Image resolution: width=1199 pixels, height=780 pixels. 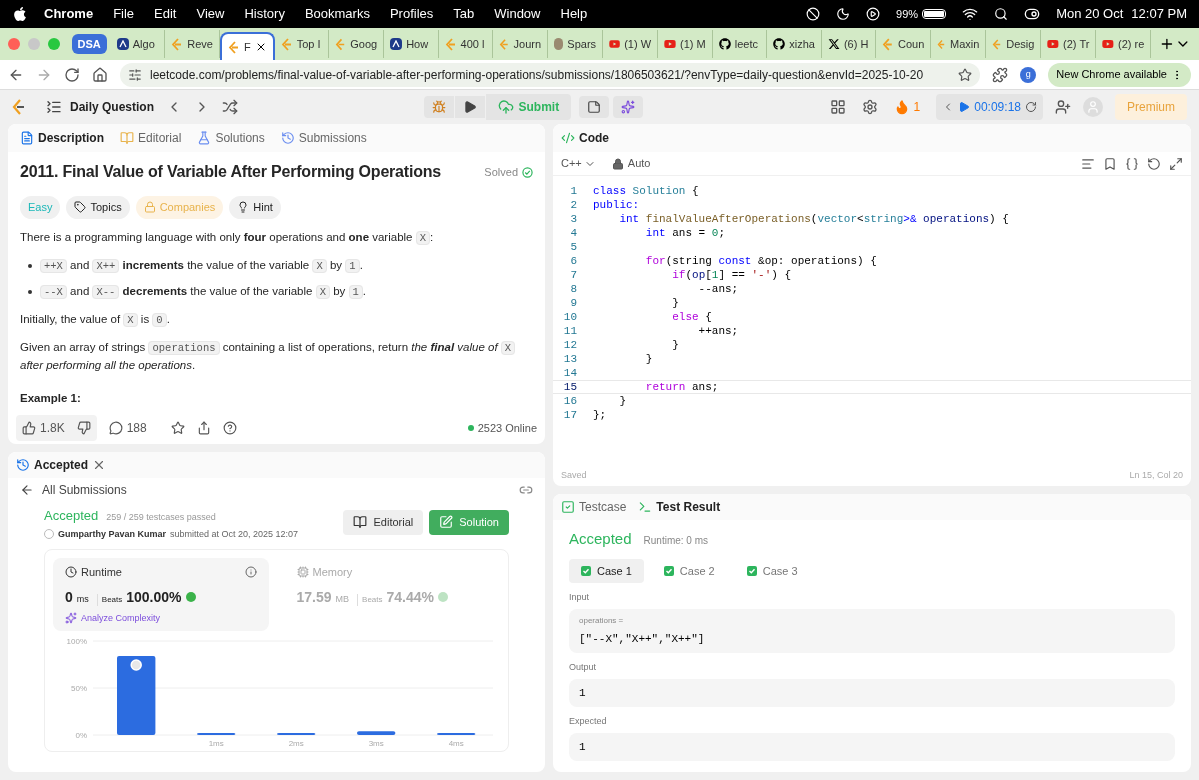 I want to click on browser-tab: xizha, so click(x=794, y=44).